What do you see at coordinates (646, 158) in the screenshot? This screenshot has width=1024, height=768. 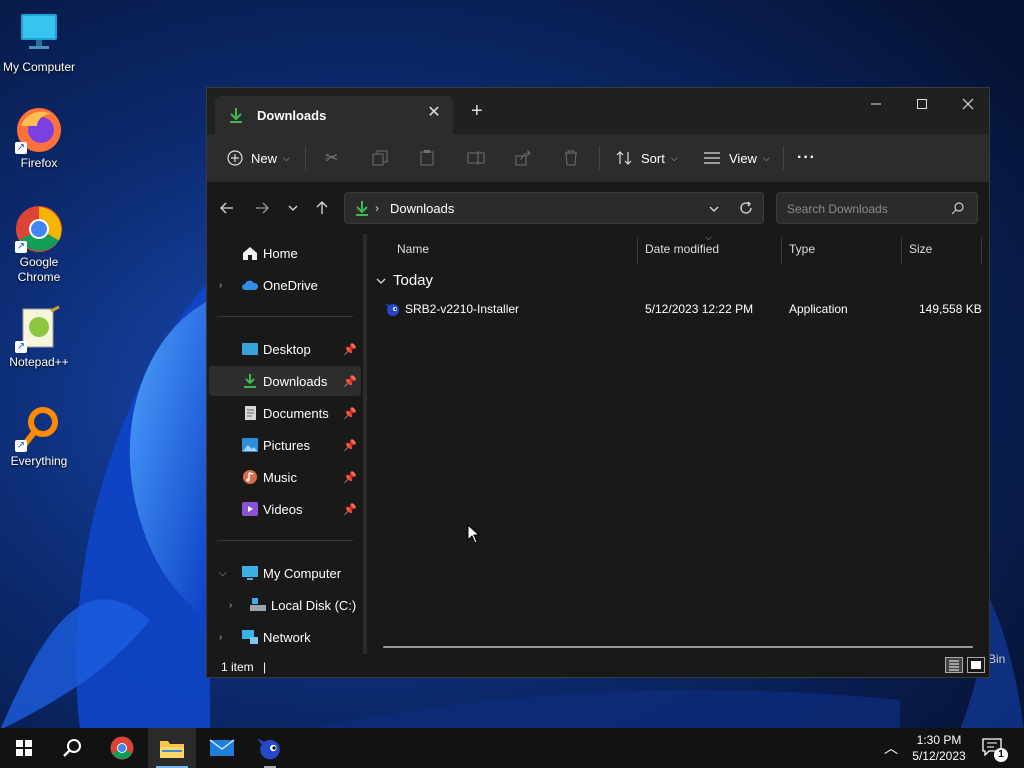 I see `sort-button: Sort ⌵` at bounding box center [646, 158].